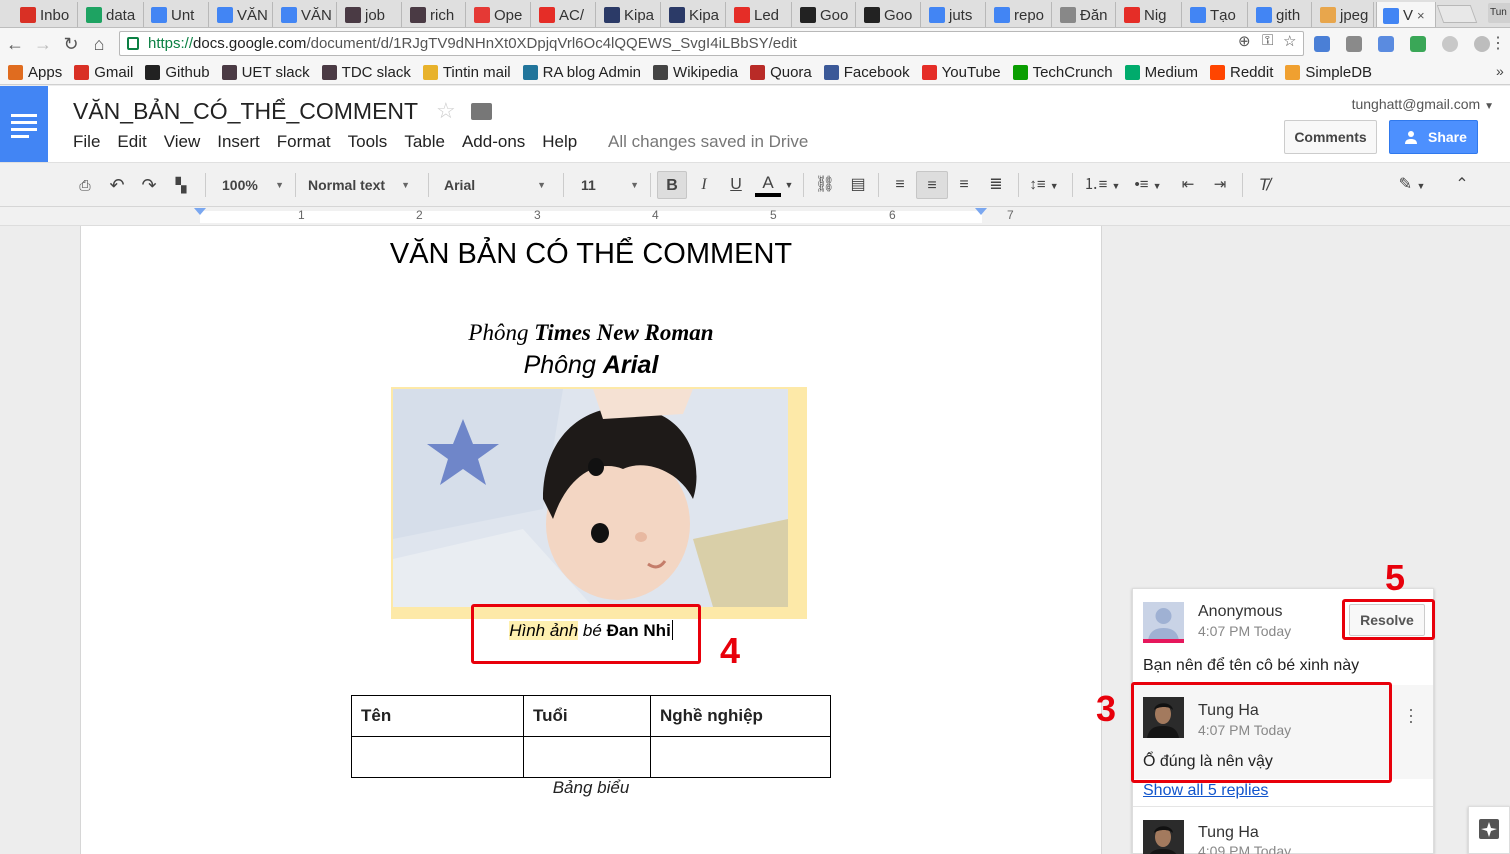 Image resolution: width=1510 pixels, height=854 pixels. What do you see at coordinates (35, 72) in the screenshot?
I see `bookmark-item: Apps` at bounding box center [35, 72].